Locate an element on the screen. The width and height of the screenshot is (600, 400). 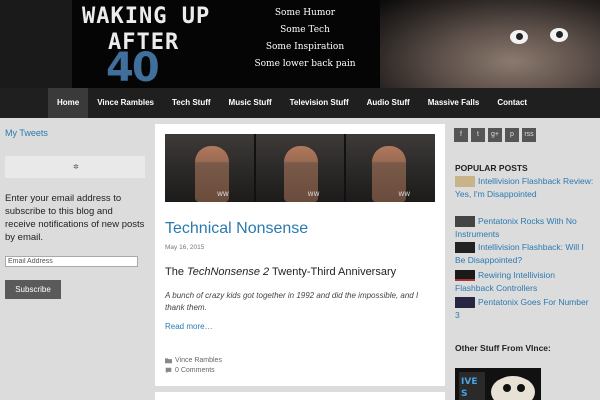
post-featured-image: WW WW WW is located at coordinates (300, 168).